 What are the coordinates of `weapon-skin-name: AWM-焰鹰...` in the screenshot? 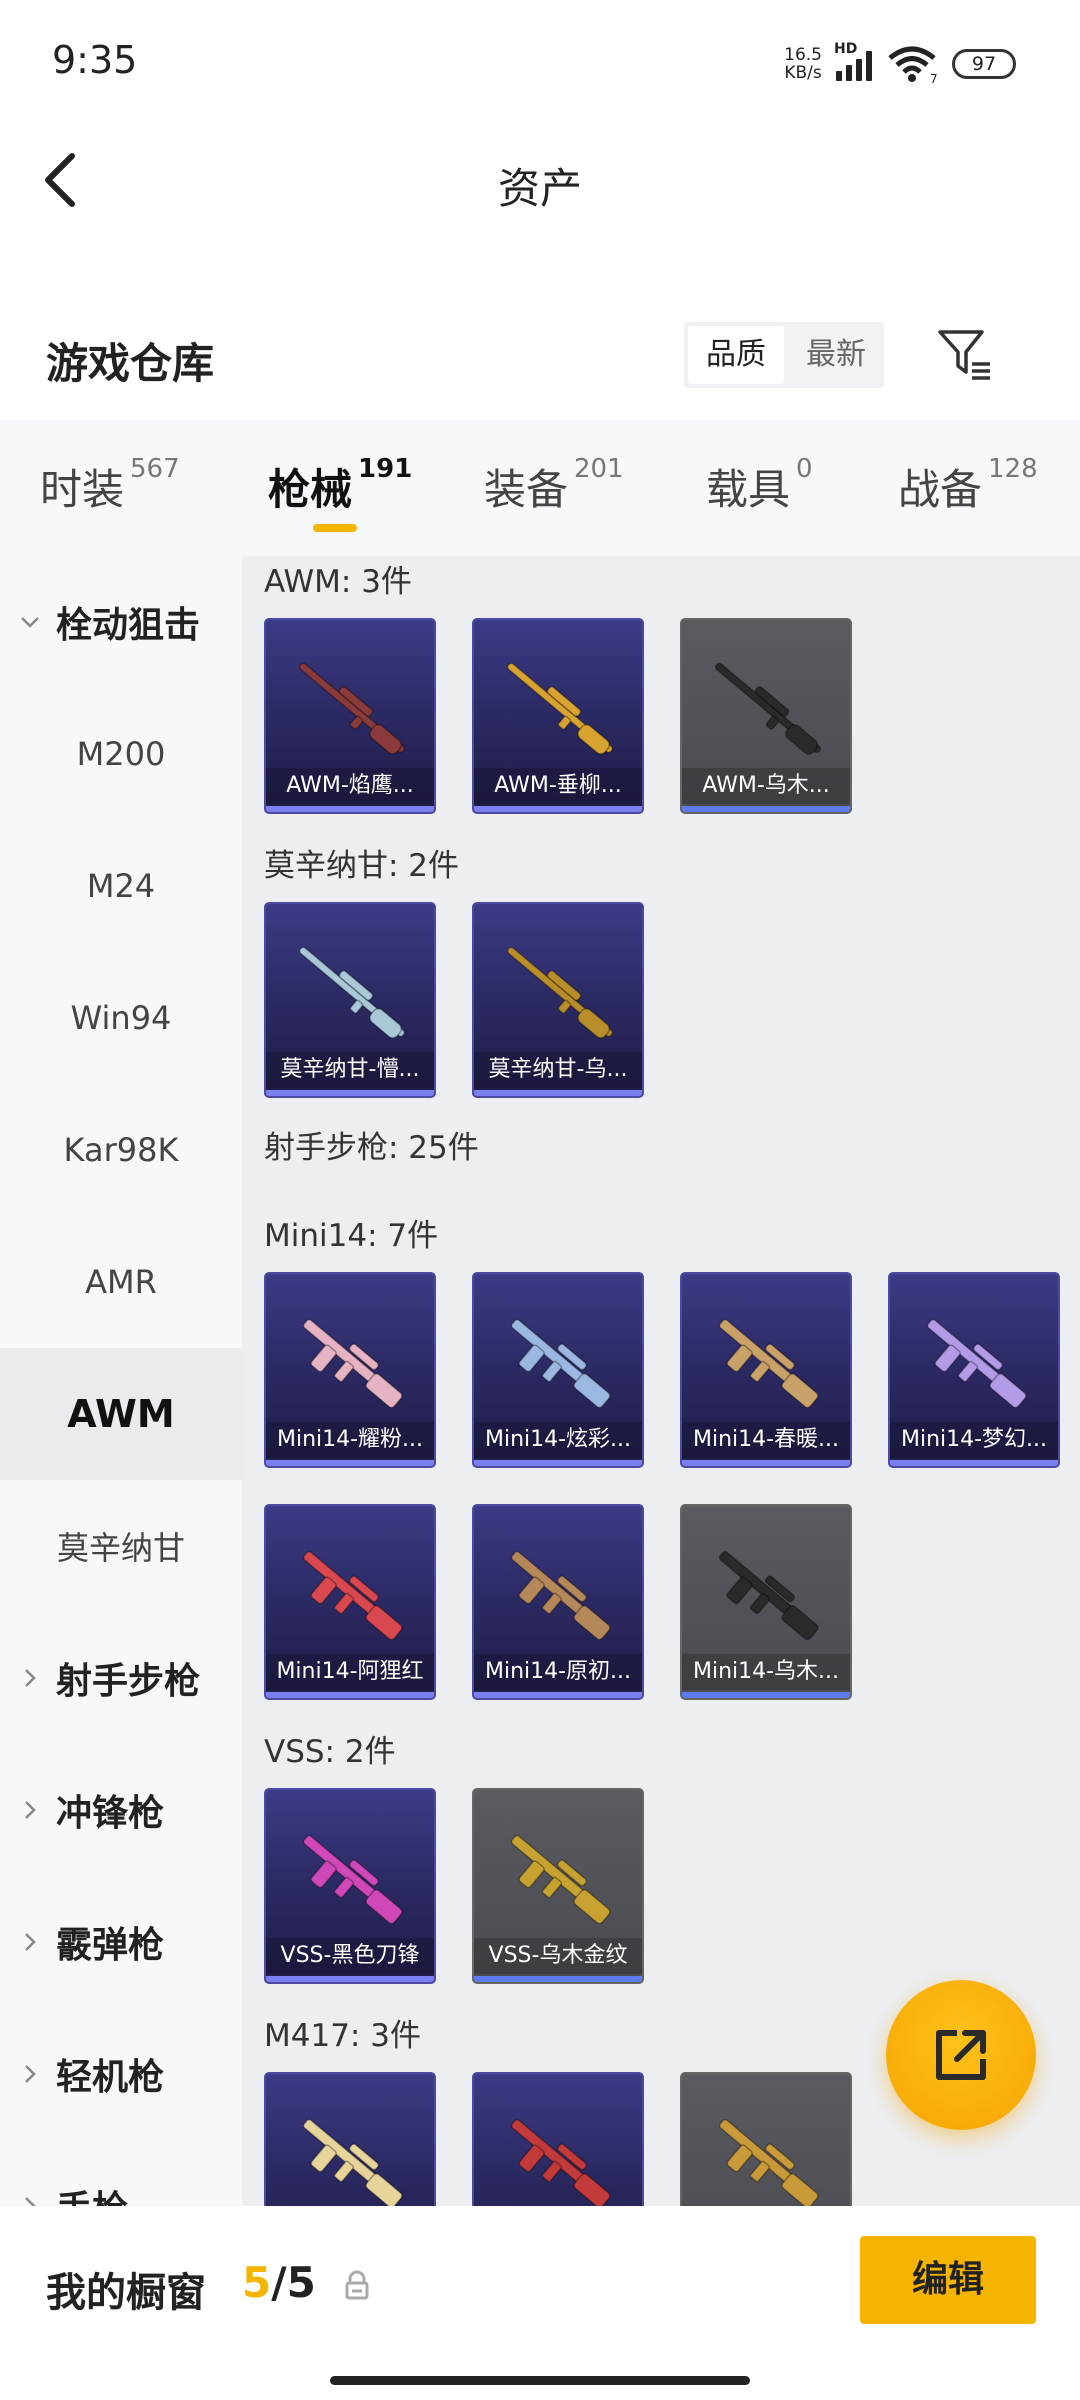 It's located at (350, 786).